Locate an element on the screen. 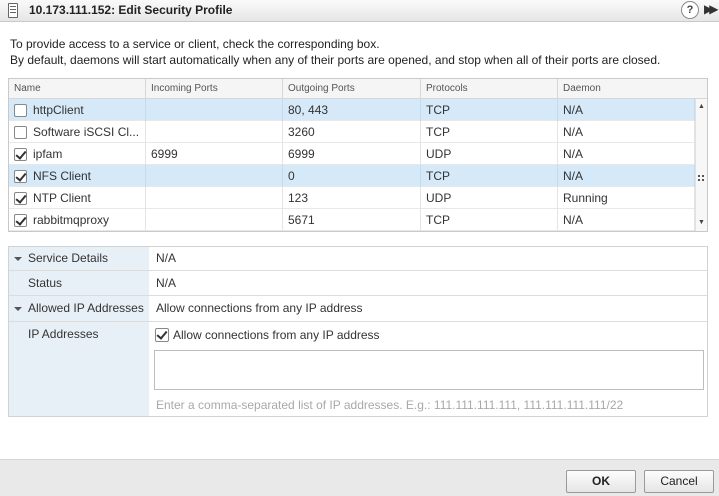  column-header-daemon: Daemon is located at coordinates (632, 89).